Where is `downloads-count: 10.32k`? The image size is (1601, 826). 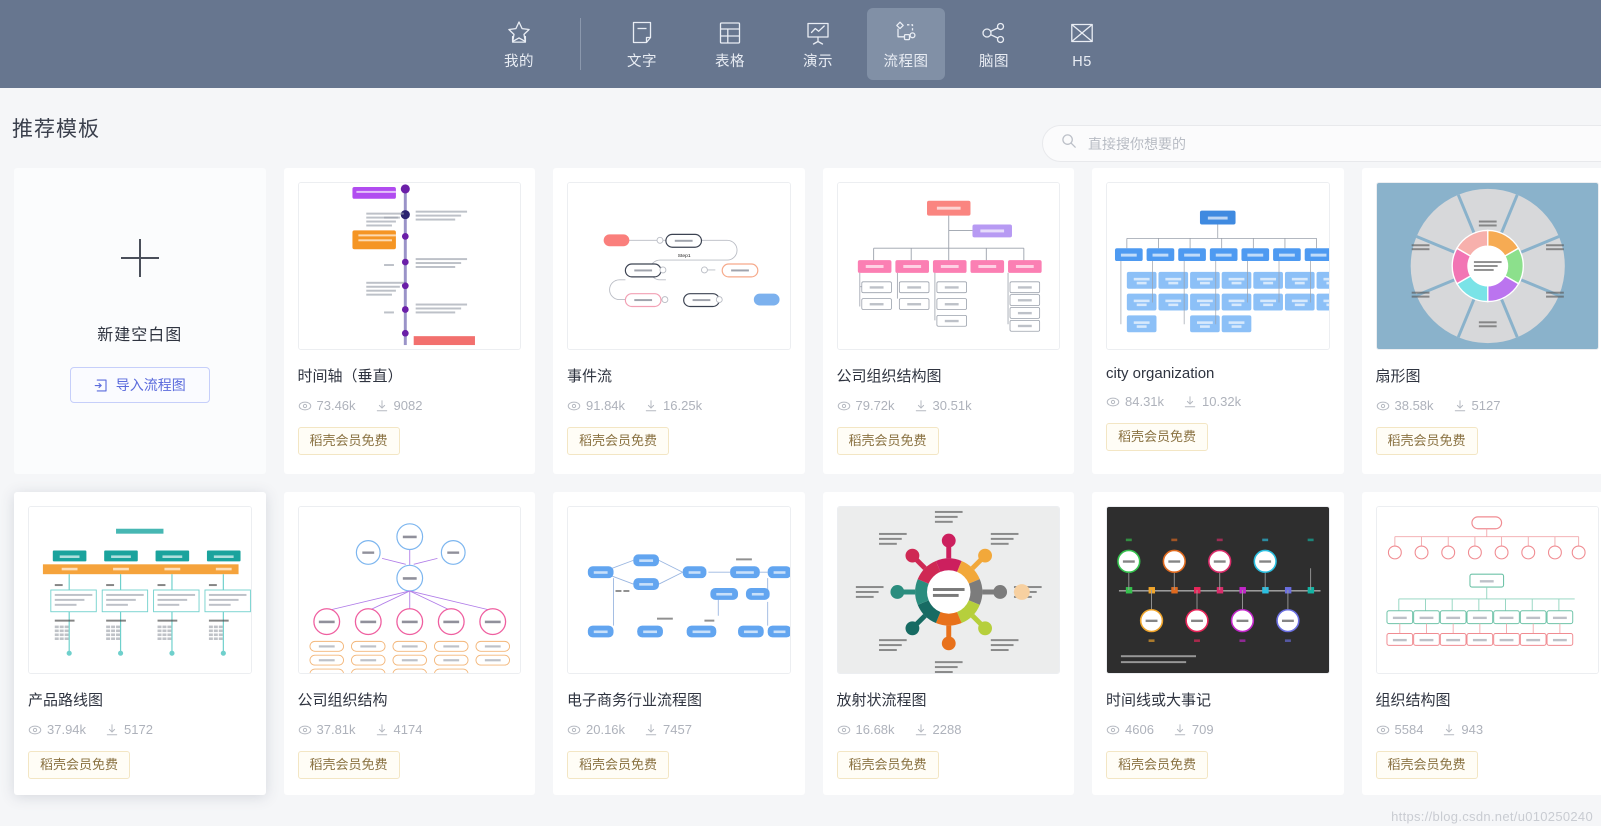
downloads-count: 10.32k is located at coordinates (1222, 401).